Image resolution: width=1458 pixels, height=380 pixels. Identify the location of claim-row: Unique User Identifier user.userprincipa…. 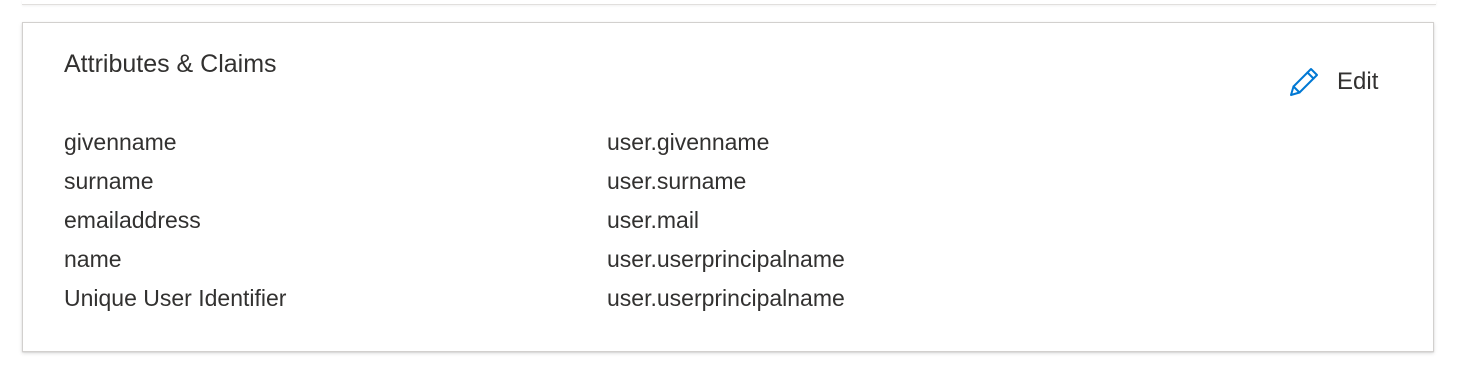
(564, 298).